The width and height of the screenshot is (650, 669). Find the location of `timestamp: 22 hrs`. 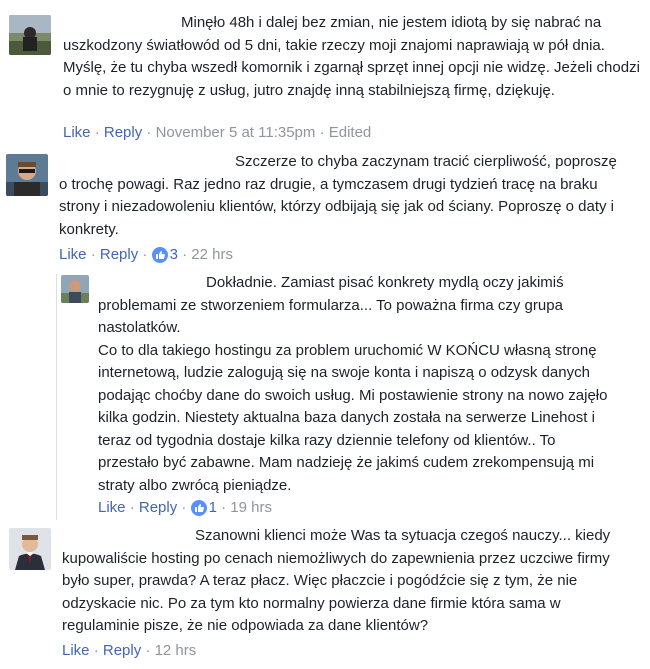

timestamp: 22 hrs is located at coordinates (212, 254).